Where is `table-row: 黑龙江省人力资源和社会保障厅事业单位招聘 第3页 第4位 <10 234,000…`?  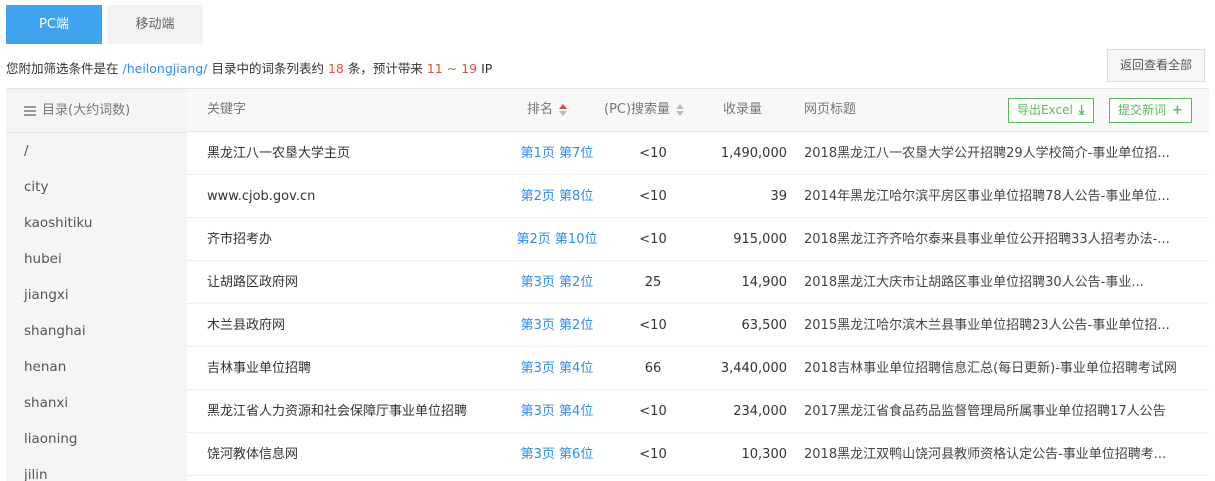
table-row: 黑龙江省人力资源和社会保障厅事业单位招聘 第3页 第4位 <10 234,000… is located at coordinates (698, 411).